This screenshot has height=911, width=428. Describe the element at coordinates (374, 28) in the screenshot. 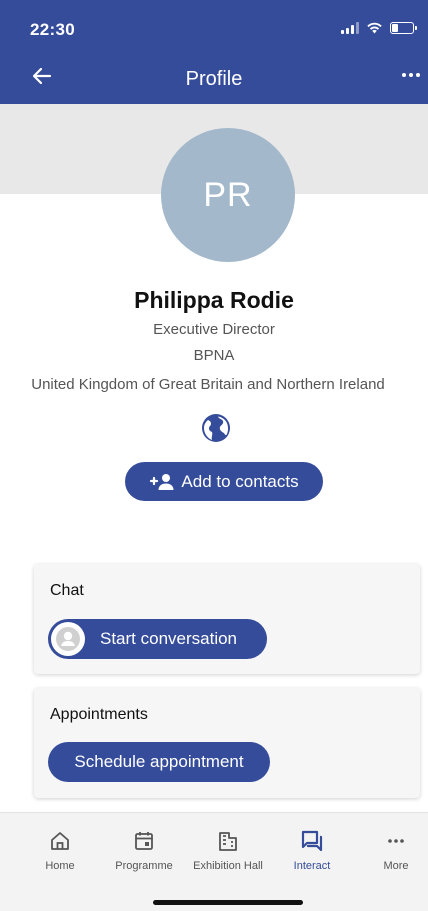

I see `wifi-icon` at that location.